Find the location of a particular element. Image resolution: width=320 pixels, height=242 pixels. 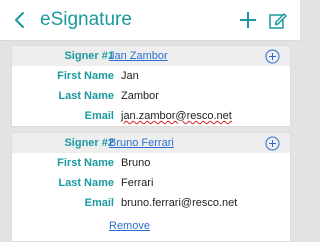

last-name-row: Last Name Zambor is located at coordinates (151, 96).